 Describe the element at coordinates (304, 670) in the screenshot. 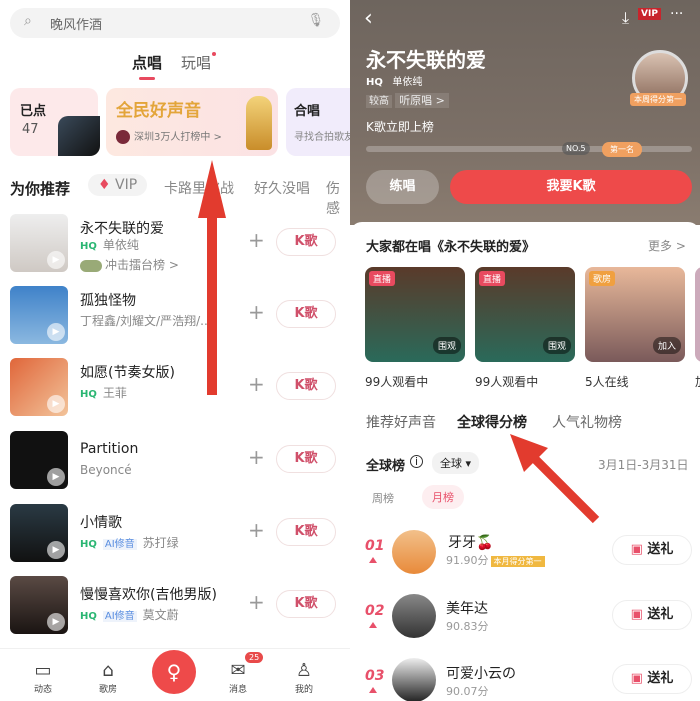

I see `user-icon: ♙` at that location.